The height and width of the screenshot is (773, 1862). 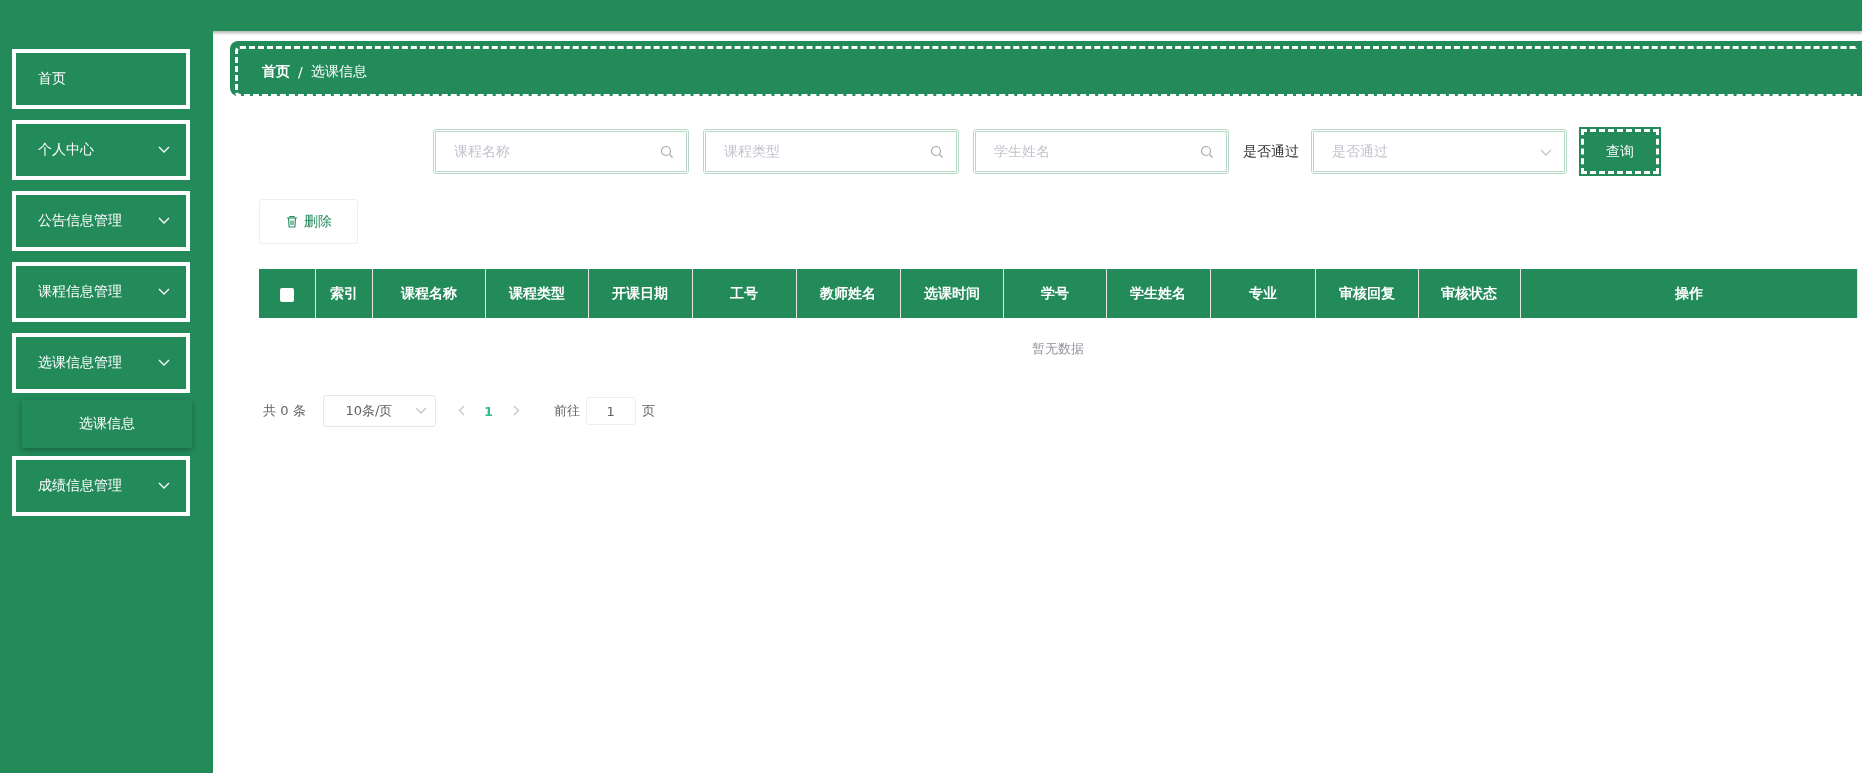 I want to click on column-header: 专业, so click(x=1262, y=292).